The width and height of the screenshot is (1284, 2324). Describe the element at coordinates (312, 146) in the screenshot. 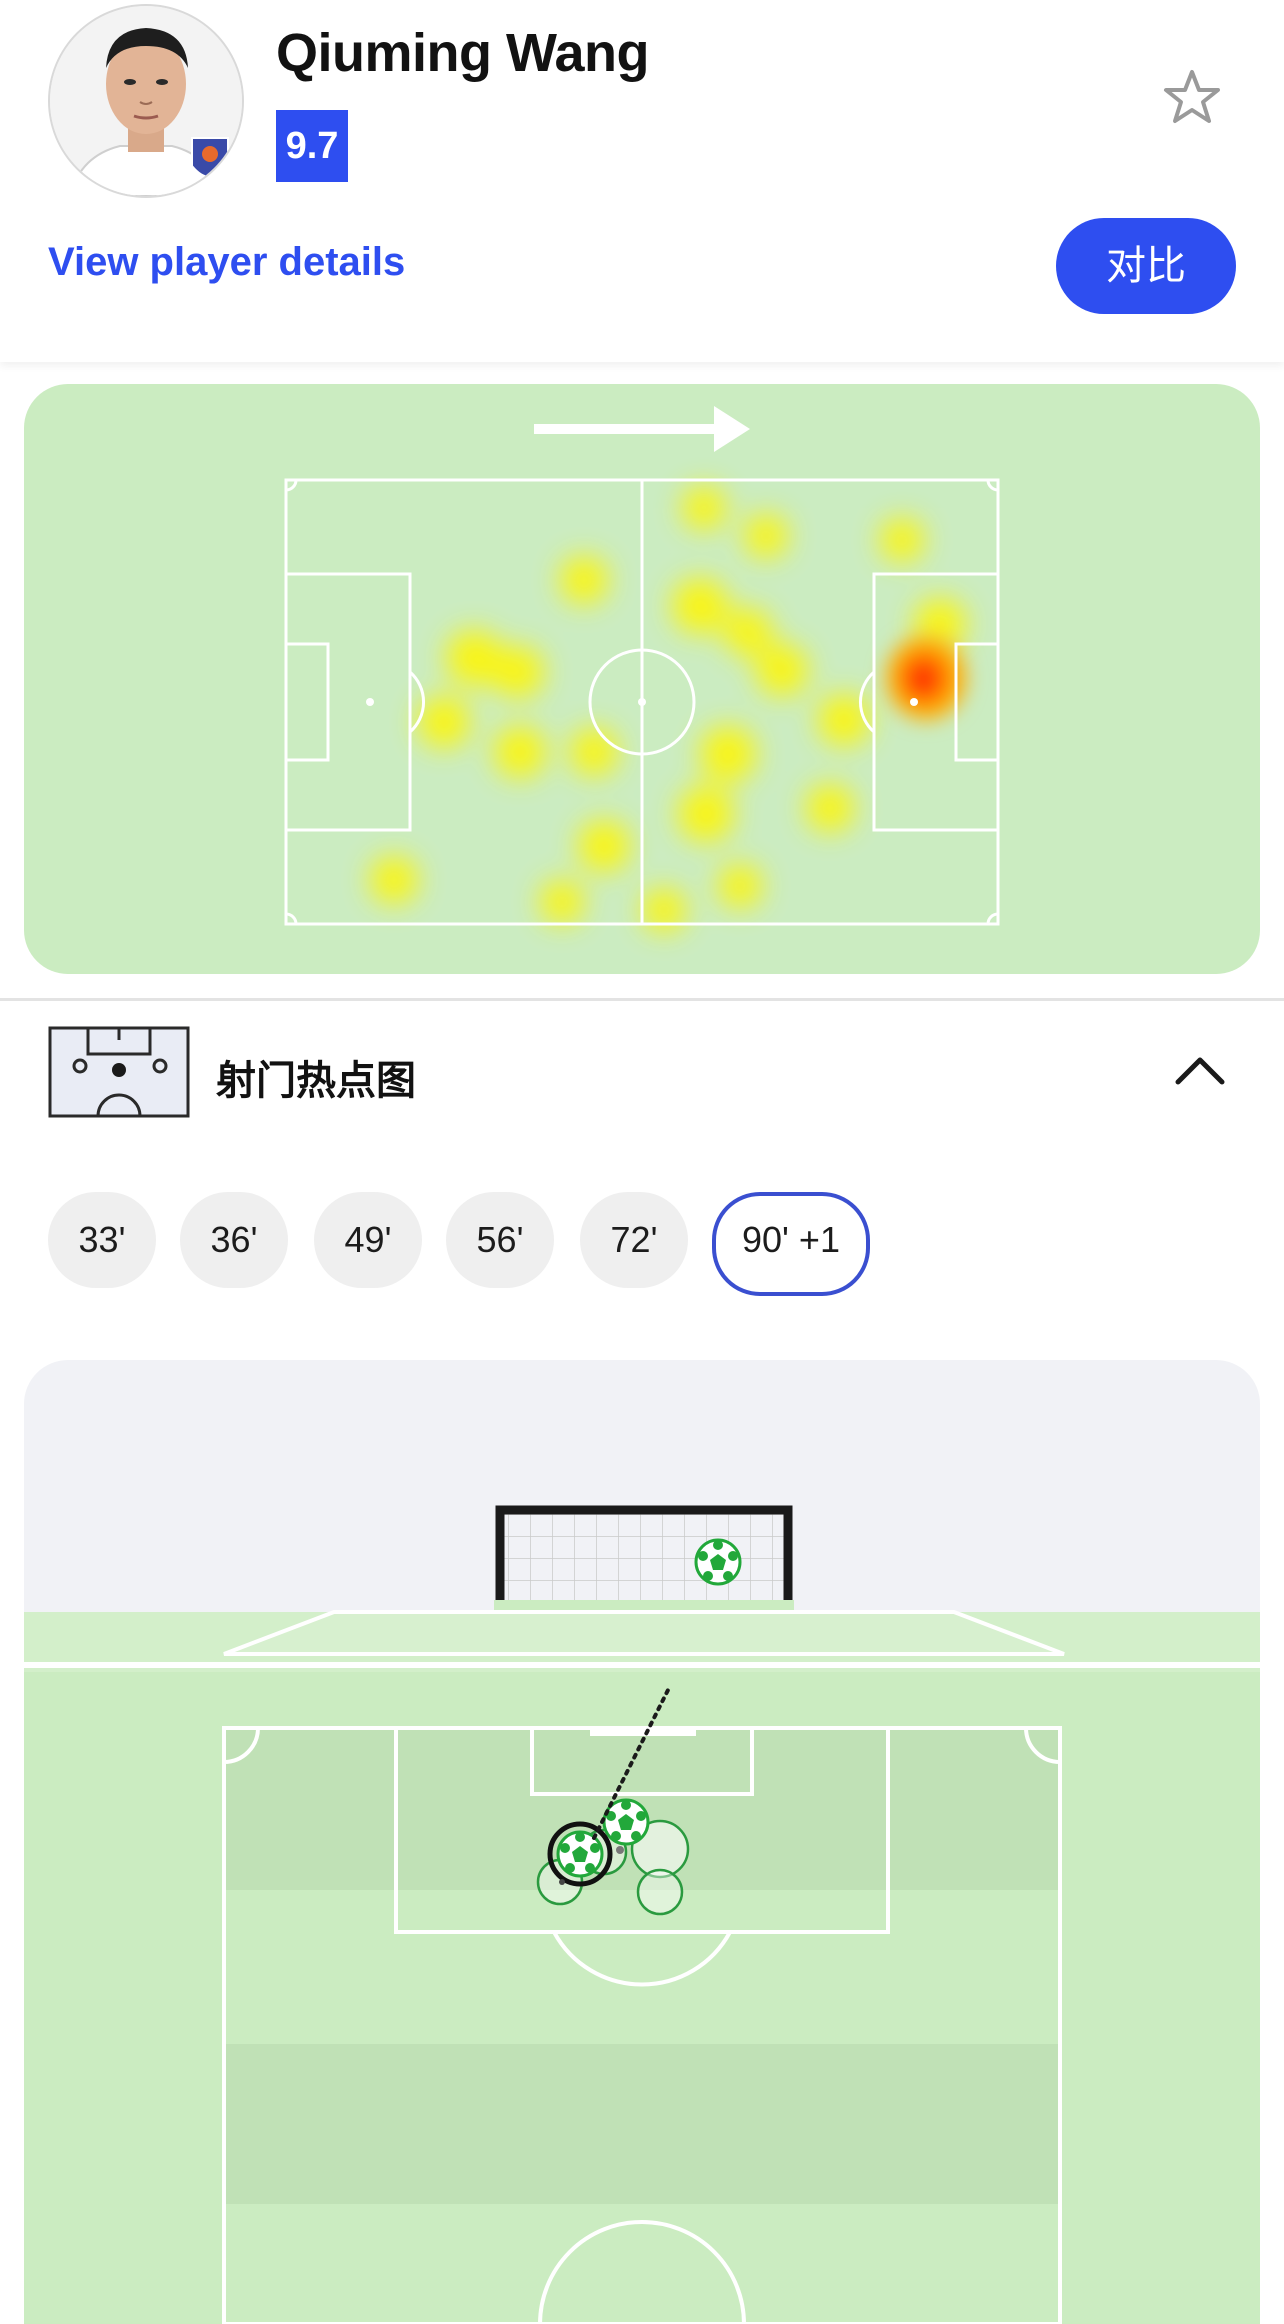

I see `player-rating-badge: 9.7` at that location.